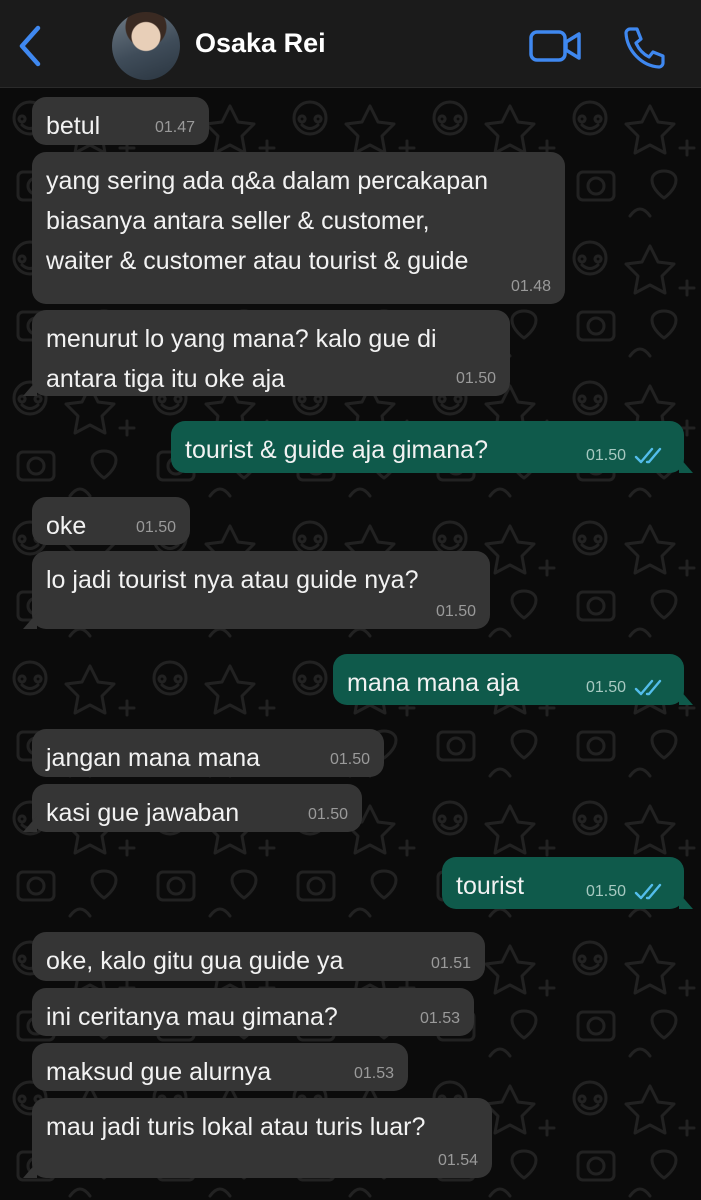 This screenshot has height=1200, width=701. What do you see at coordinates (111, 521) in the screenshot?
I see `message-bubble-incoming: oke 01.50` at bounding box center [111, 521].